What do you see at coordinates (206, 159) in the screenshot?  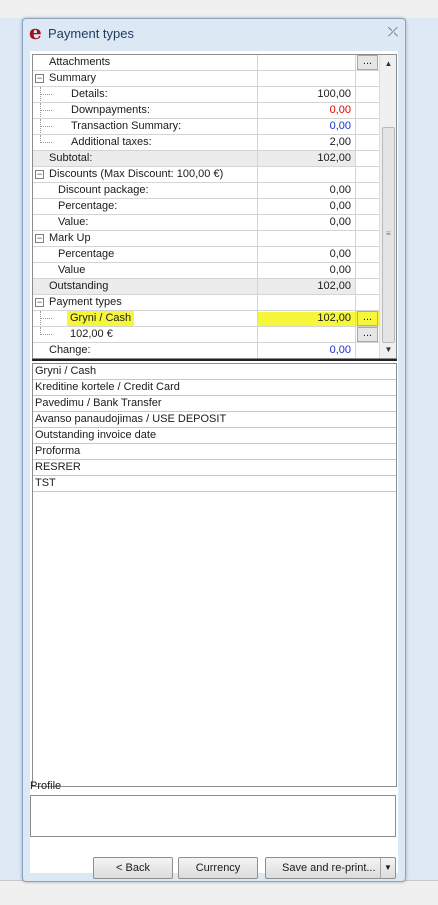 I see `row-subtotal: Subtotal: 102,00` at bounding box center [206, 159].